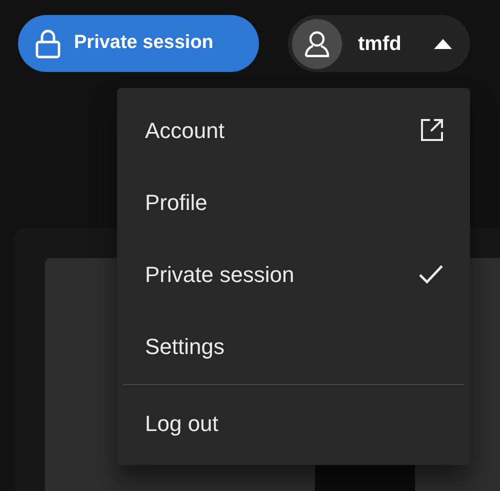 This screenshot has height=491, width=500. Describe the element at coordinates (432, 130) in the screenshot. I see `external-link-icon` at that location.